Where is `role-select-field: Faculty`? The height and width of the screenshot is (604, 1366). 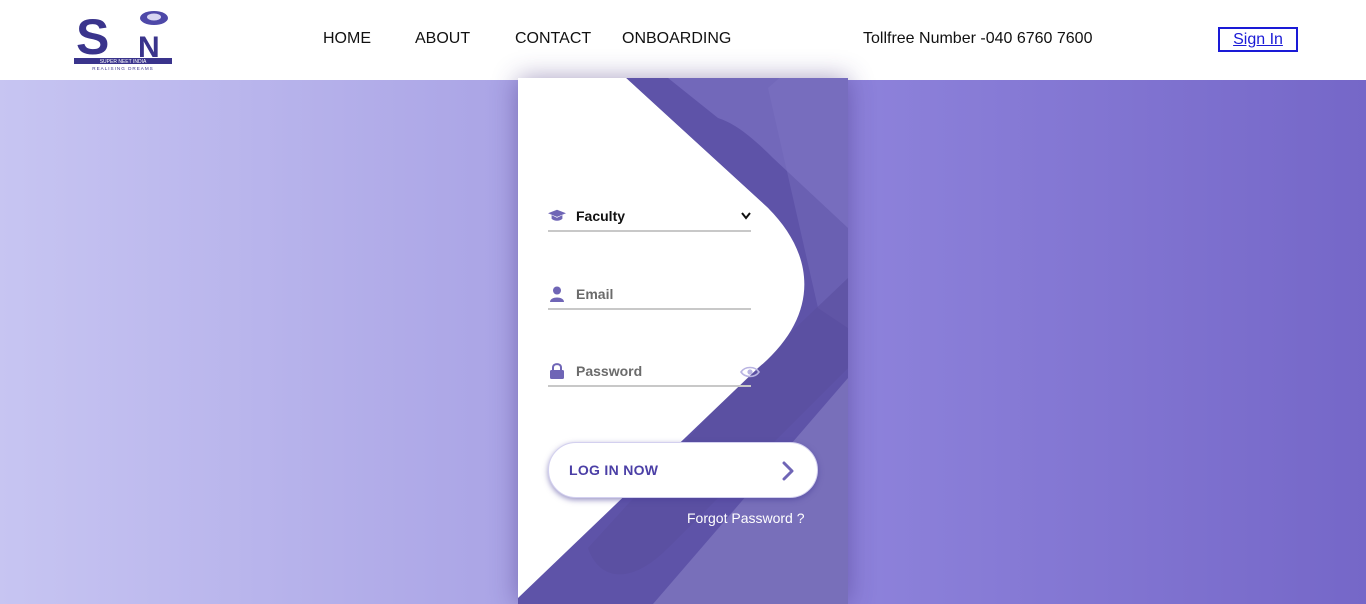
role-select-field: Faculty is located at coordinates (649, 217).